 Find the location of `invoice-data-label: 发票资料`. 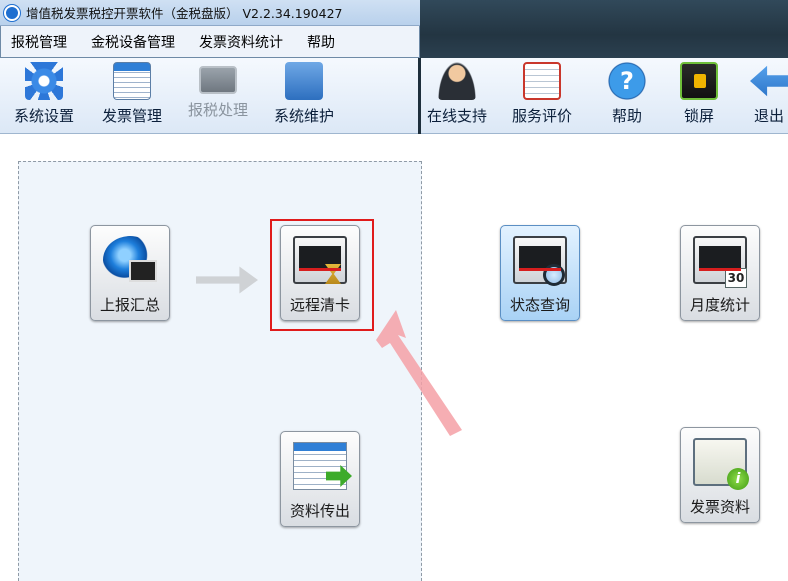

invoice-data-label: 发票资料 is located at coordinates (719, 507).